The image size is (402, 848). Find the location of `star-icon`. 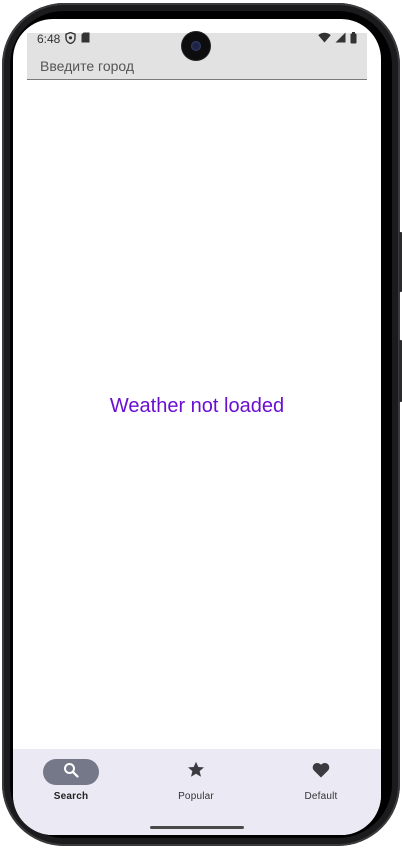

star-icon is located at coordinates (196, 772).